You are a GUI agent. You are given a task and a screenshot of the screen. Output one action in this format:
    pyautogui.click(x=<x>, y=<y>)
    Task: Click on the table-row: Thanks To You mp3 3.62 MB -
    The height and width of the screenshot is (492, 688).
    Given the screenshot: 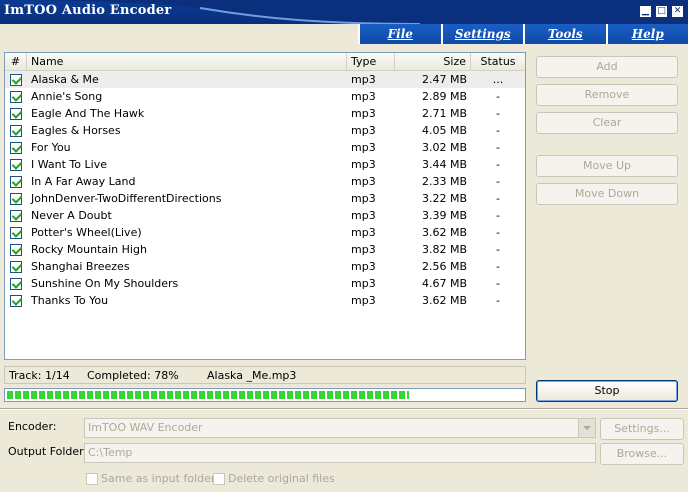 What is the action you would take?
    pyautogui.click(x=265, y=300)
    